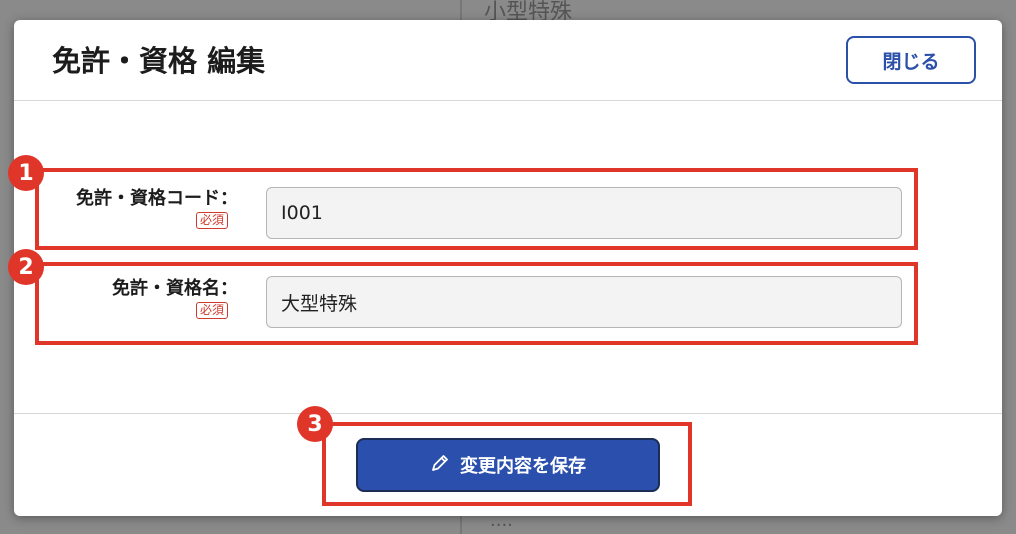 The image size is (1016, 534). What do you see at coordinates (26, 173) in the screenshot?
I see `callout-number-1: 1` at bounding box center [26, 173].